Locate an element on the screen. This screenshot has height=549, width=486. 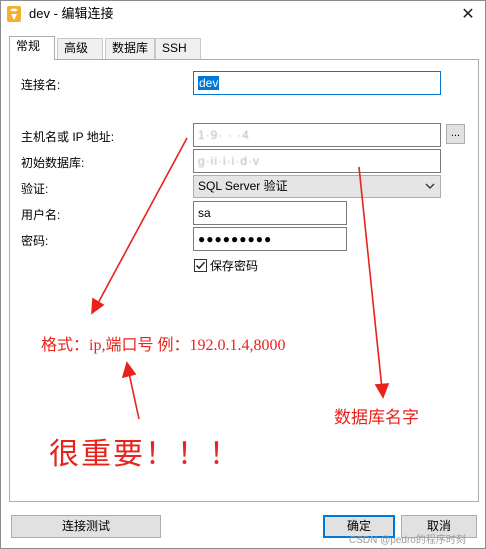
save-password-label: 保存密码 is located at coordinates (234, 266).